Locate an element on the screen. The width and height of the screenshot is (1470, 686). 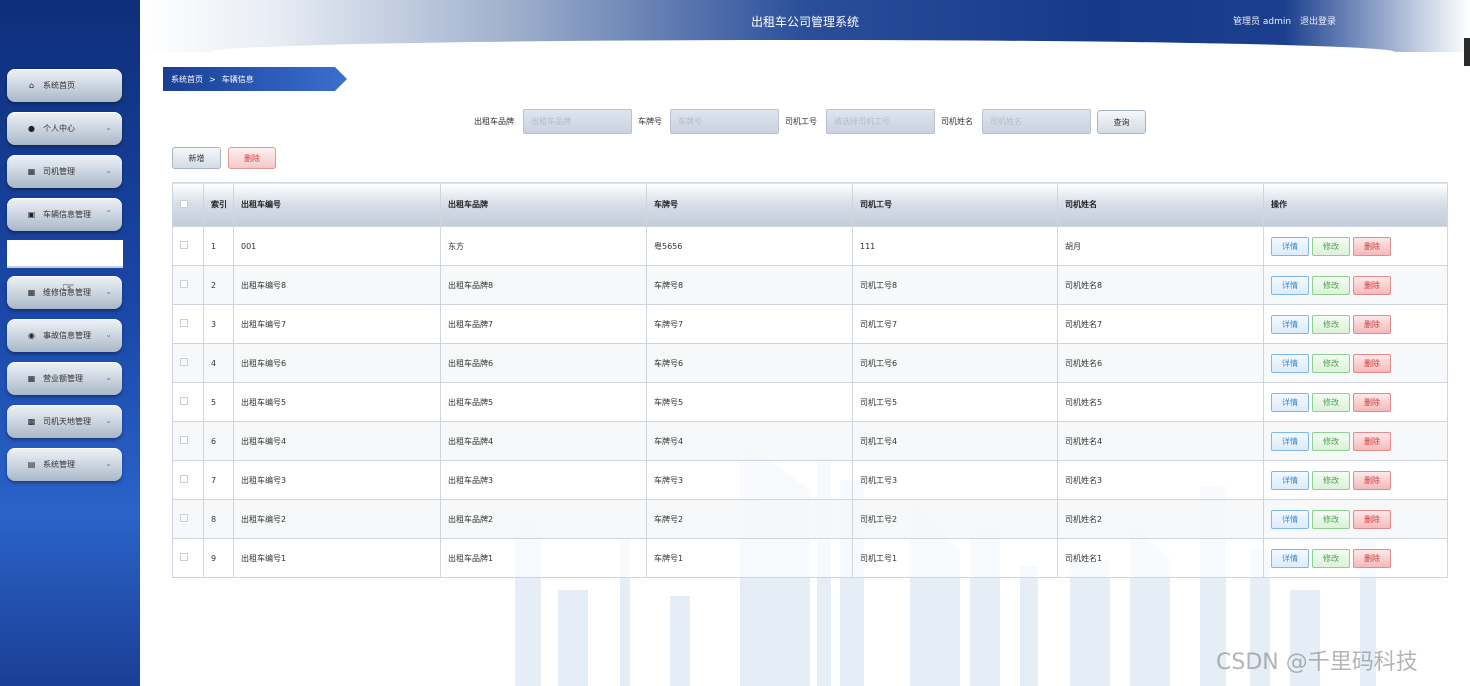
header-bar: 出租车公司管理系统 管理员 admin 退出登录 is located at coordinates (805, 26).